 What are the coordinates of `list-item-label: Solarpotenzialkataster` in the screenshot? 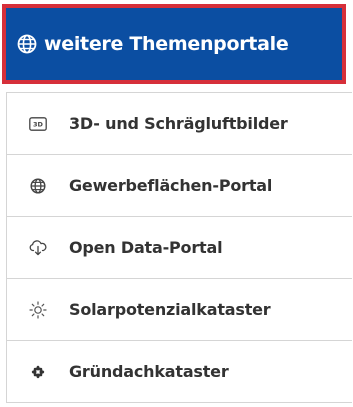 It's located at (170, 309).